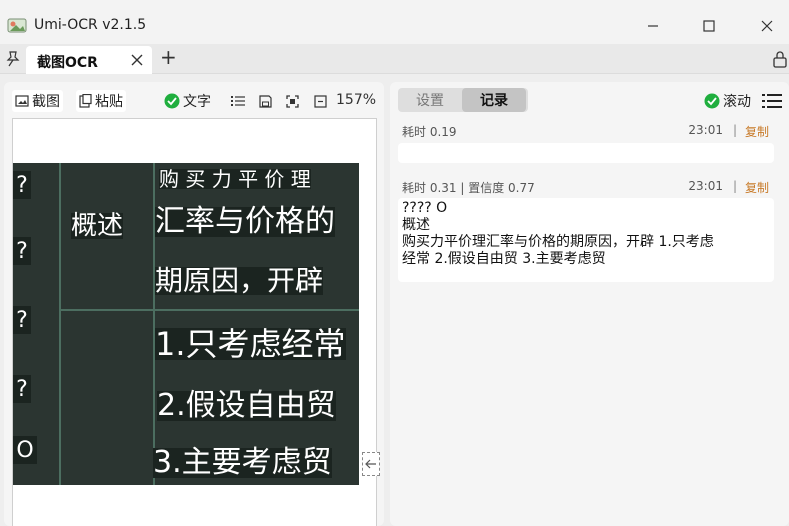 The image size is (789, 526). What do you see at coordinates (97, 226) in the screenshot?
I see `image-section-text: 概述` at bounding box center [97, 226].